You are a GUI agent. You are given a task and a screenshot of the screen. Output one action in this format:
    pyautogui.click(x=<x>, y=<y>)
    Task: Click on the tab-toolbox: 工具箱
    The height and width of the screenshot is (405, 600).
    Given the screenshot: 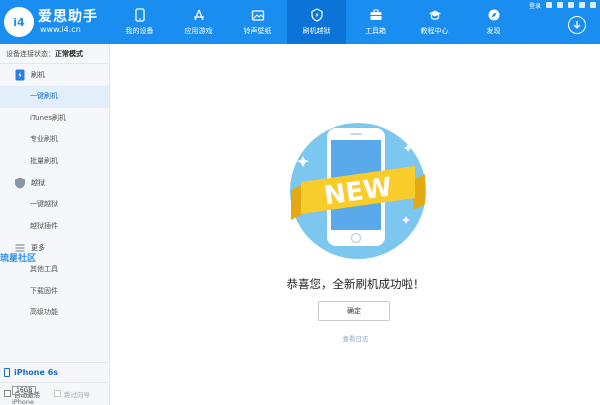 What is the action you would take?
    pyautogui.click(x=375, y=22)
    